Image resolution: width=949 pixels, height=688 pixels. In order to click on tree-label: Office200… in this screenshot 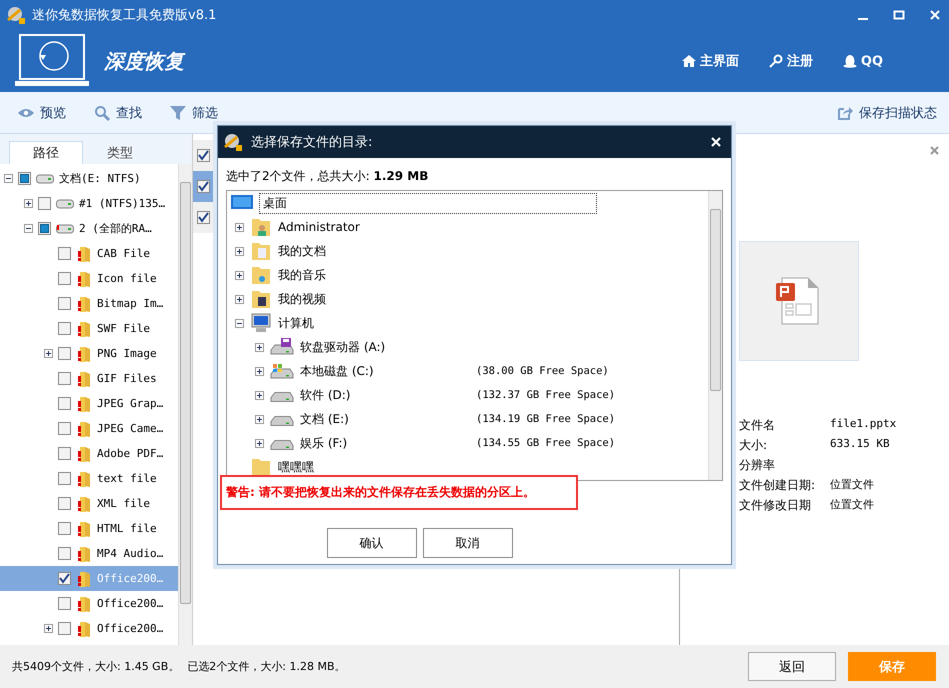, I will do `click(130, 628)`.